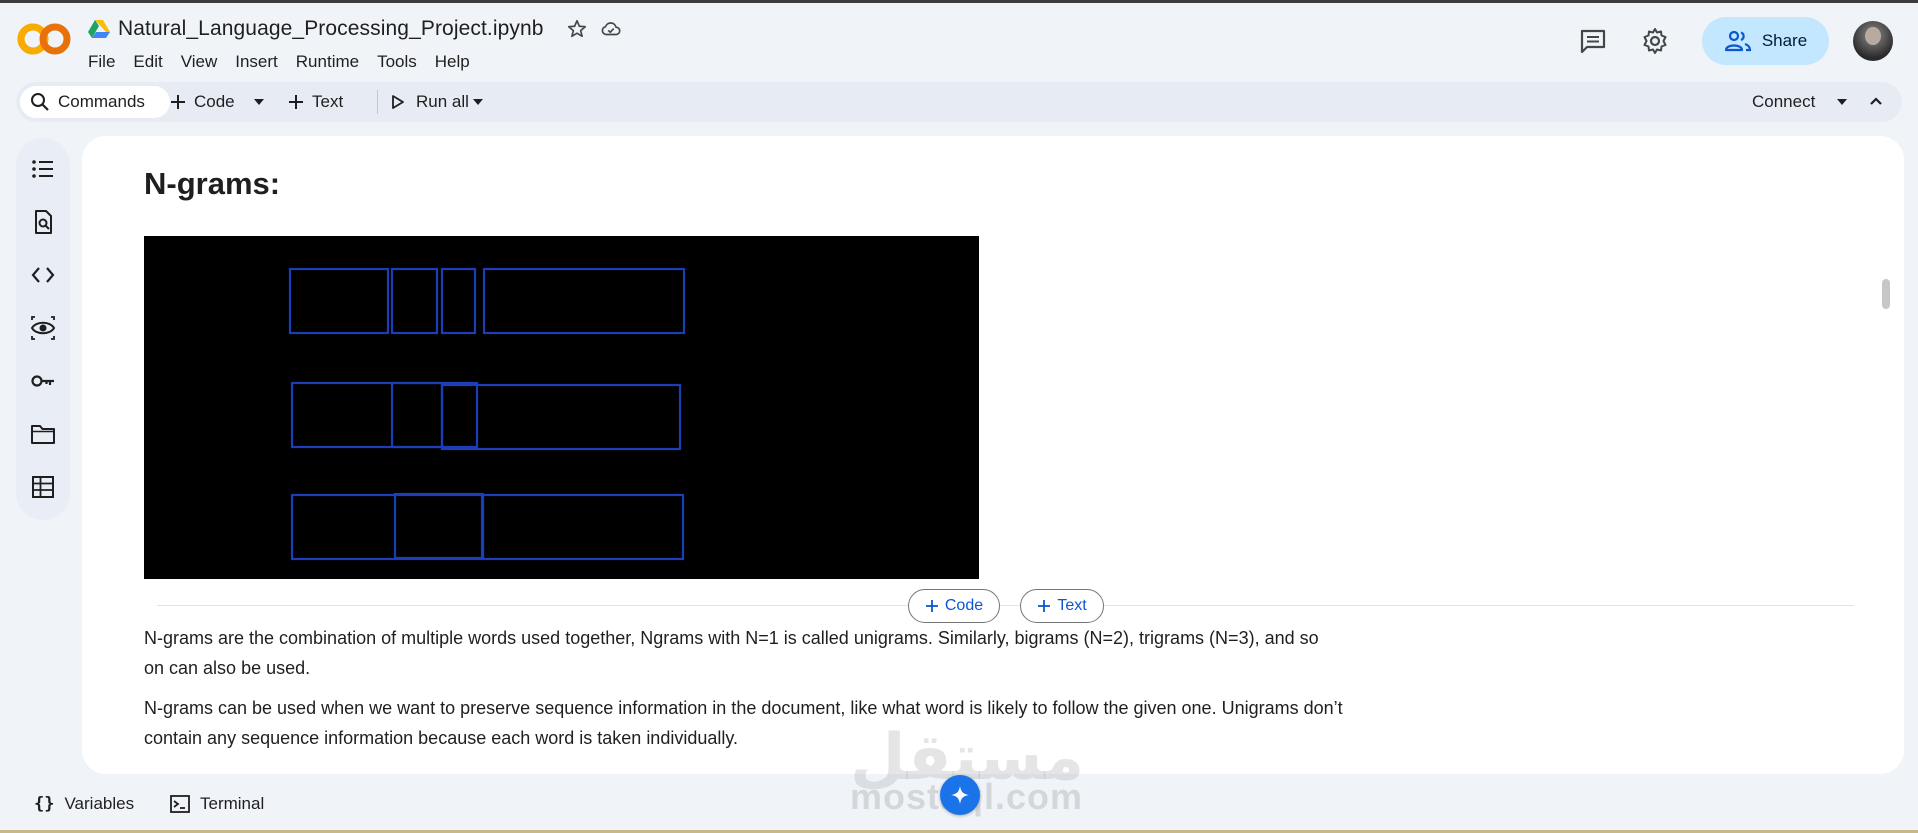  Describe the element at coordinates (1737, 41) in the screenshot. I see `people-icon` at that location.